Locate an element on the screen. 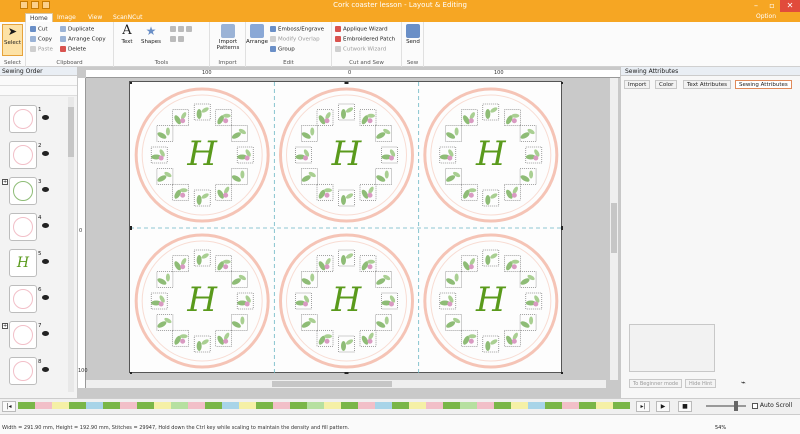  brush-icon is located at coordinates (173, 29).